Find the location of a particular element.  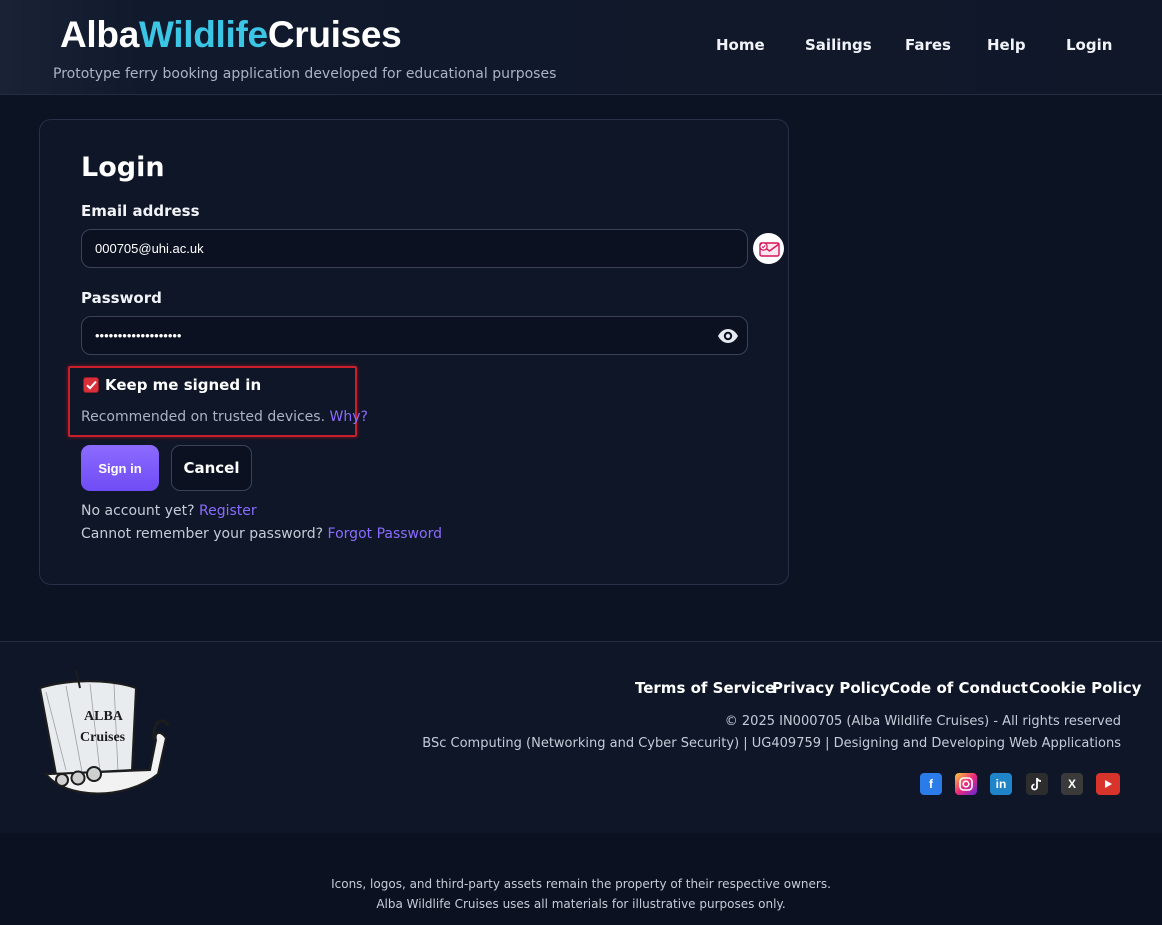

email-badge-icon is located at coordinates (768, 248).